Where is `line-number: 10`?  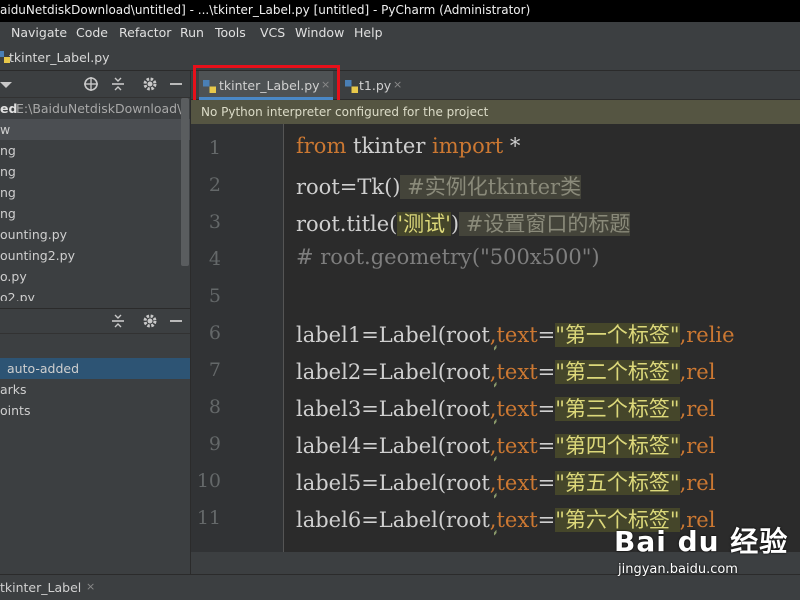 line-number: 10 is located at coordinates (208, 481).